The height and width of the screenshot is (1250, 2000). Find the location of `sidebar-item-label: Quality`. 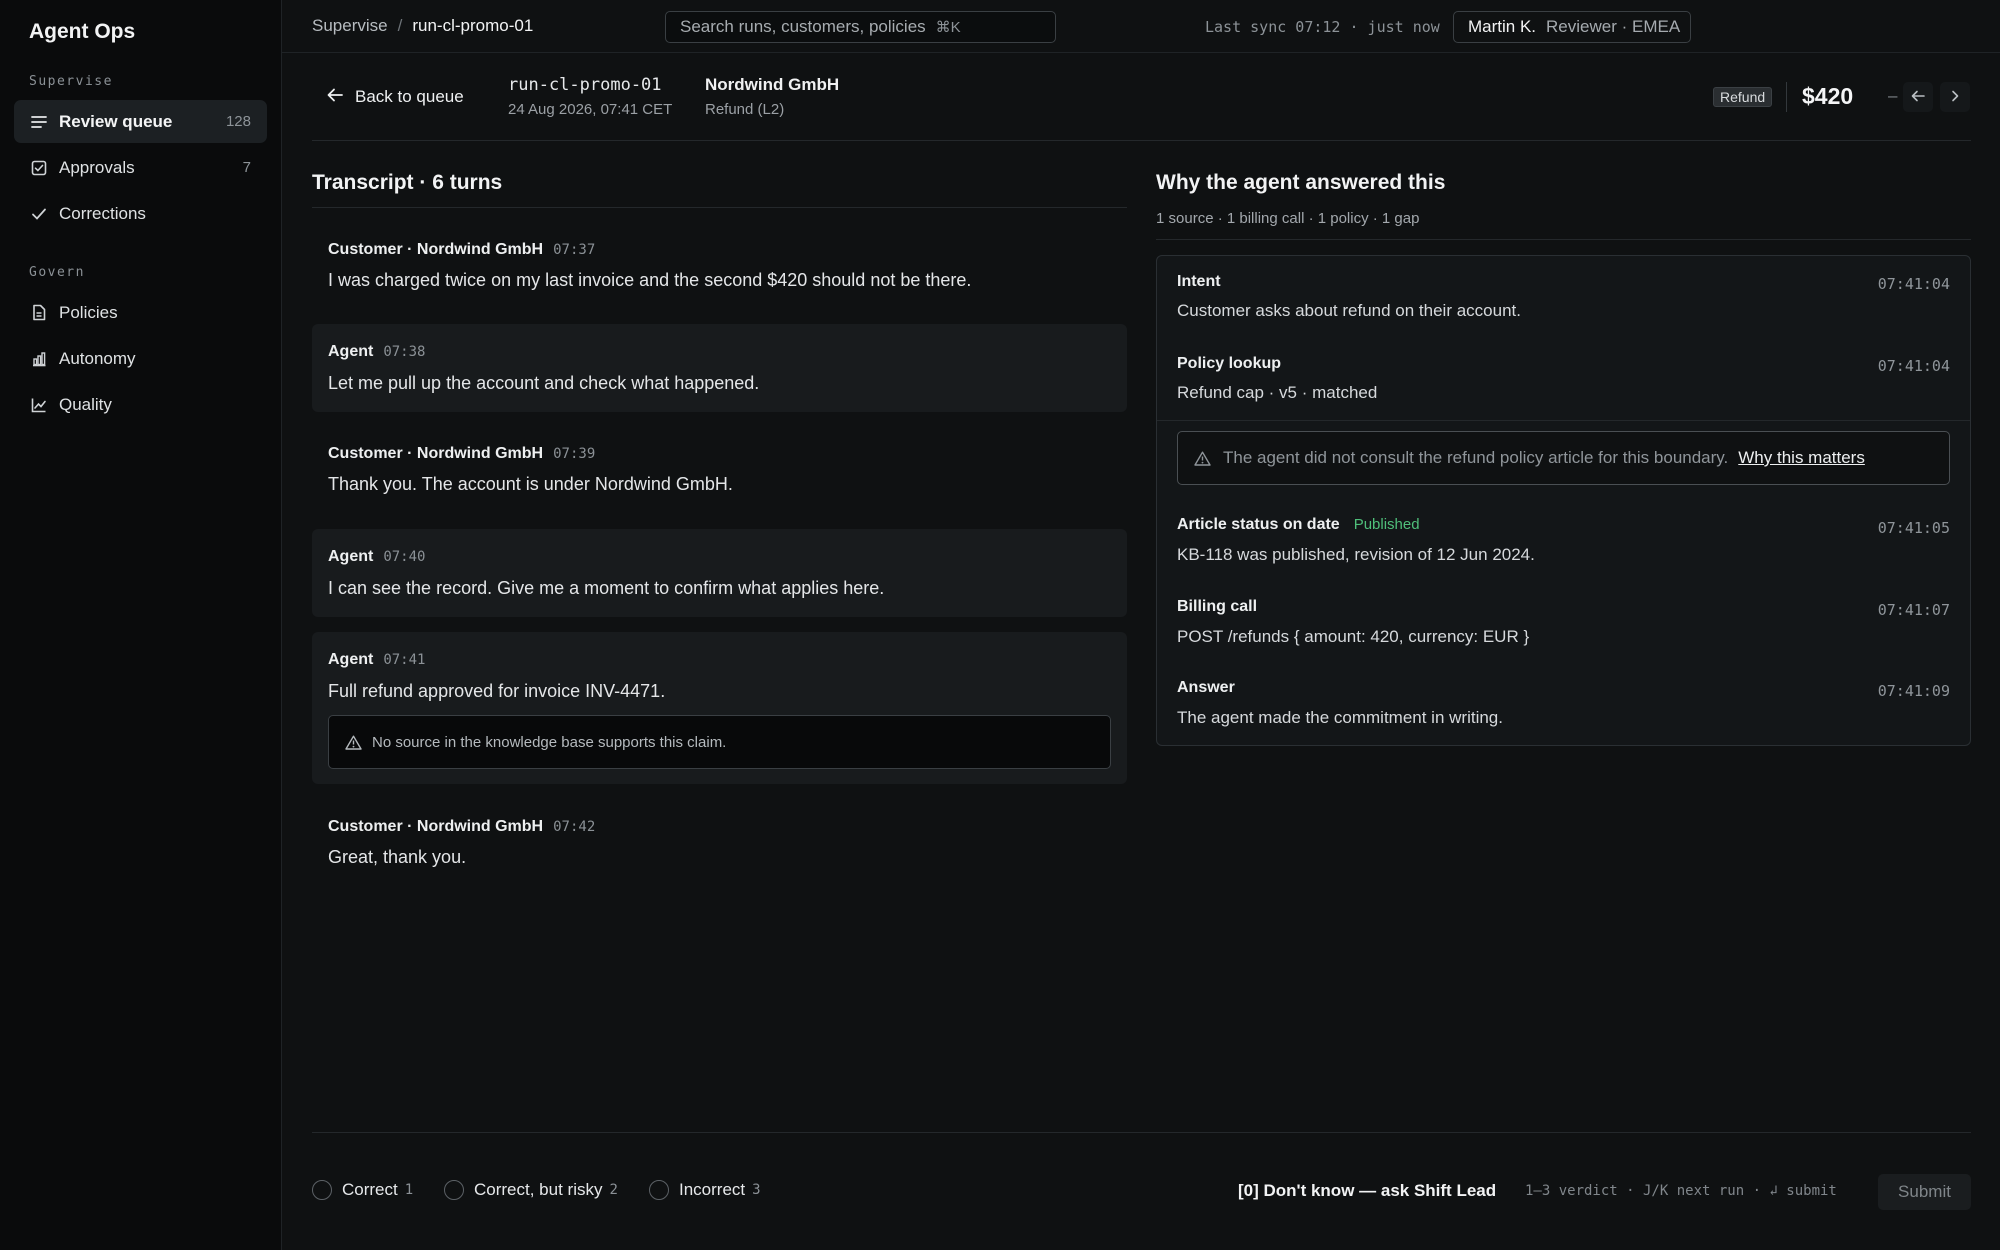

sidebar-item-label: Quality is located at coordinates (85, 404).